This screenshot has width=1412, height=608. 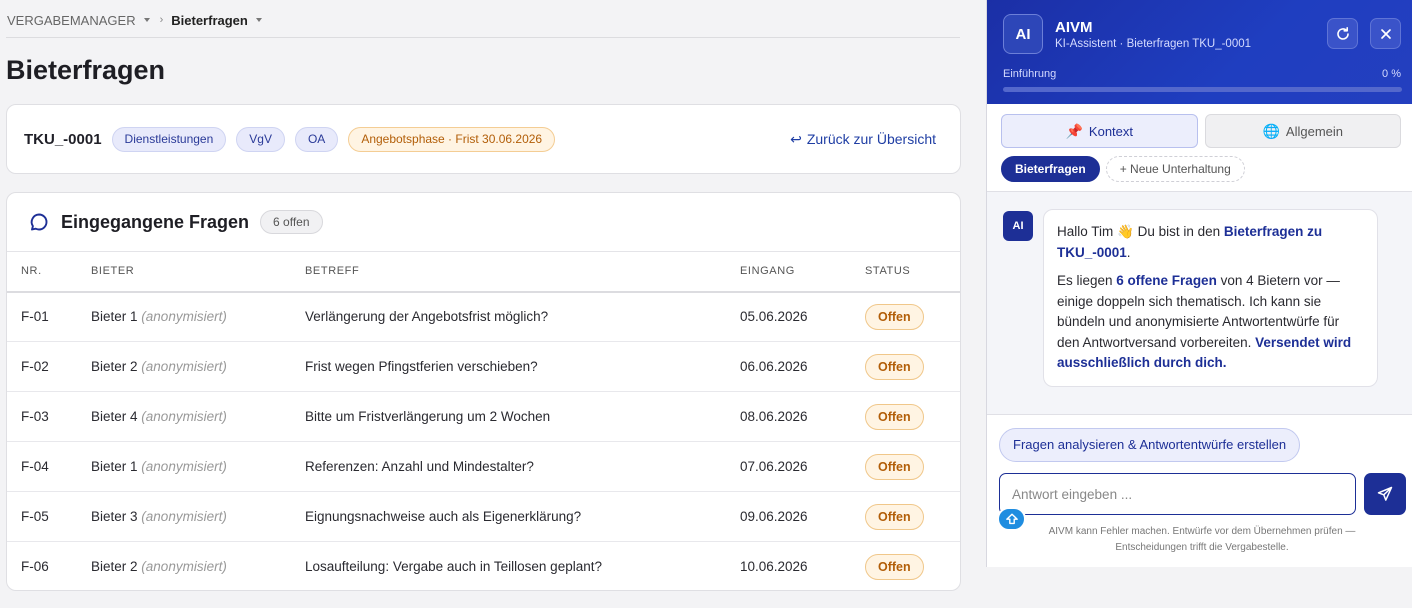 I want to click on message-text: ., so click(x=1128, y=252).